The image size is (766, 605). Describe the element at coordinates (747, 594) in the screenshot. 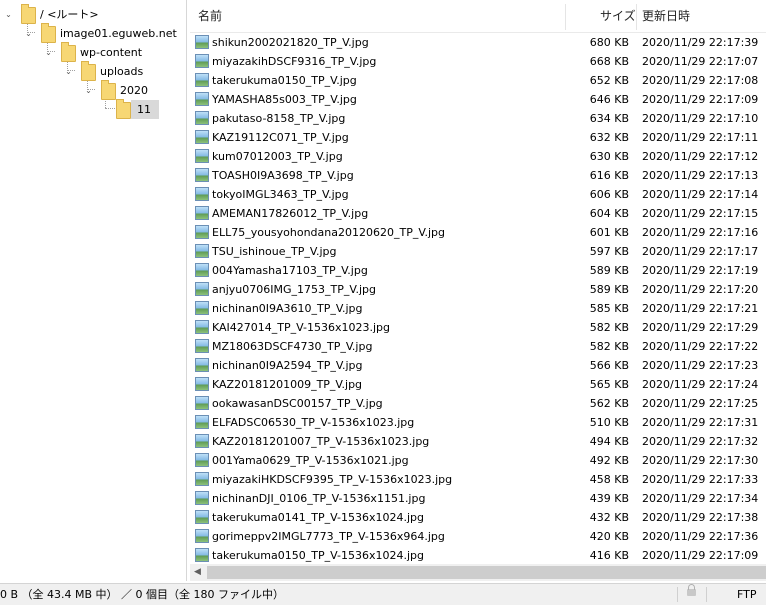

I see `status-protocol: FTP` at that location.